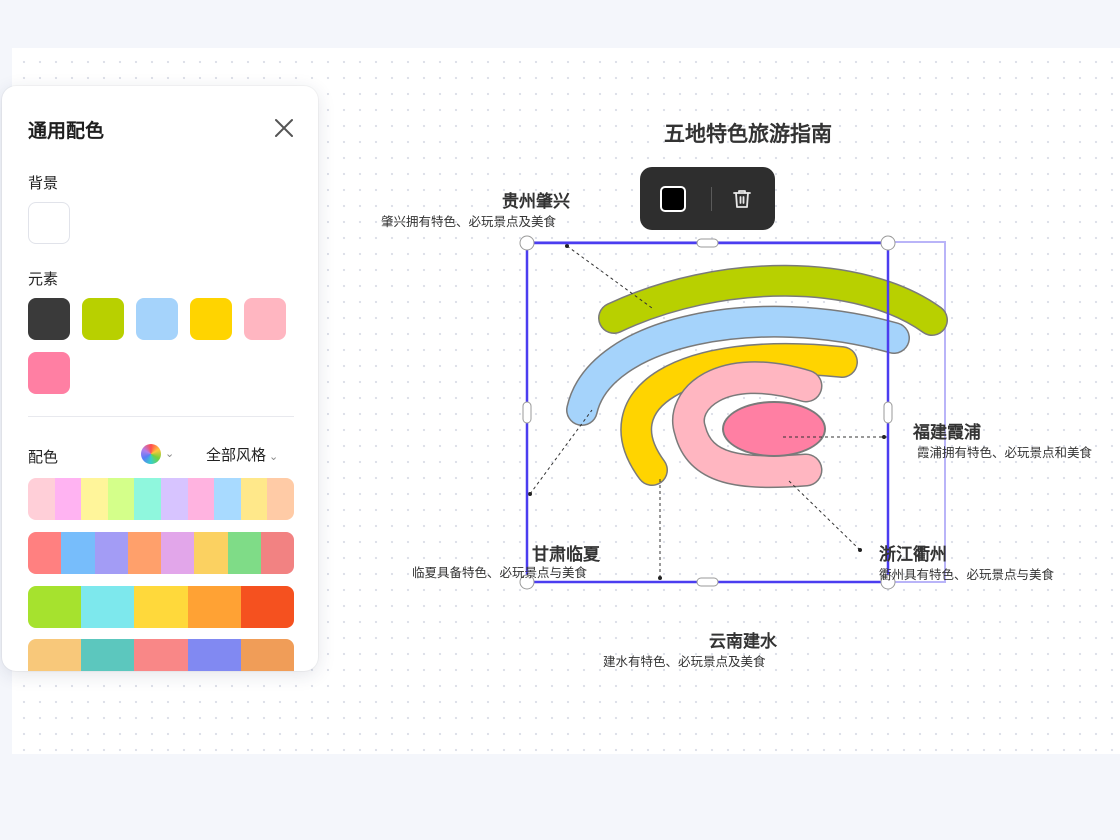  I want to click on palette-label: 配色, so click(43, 457).